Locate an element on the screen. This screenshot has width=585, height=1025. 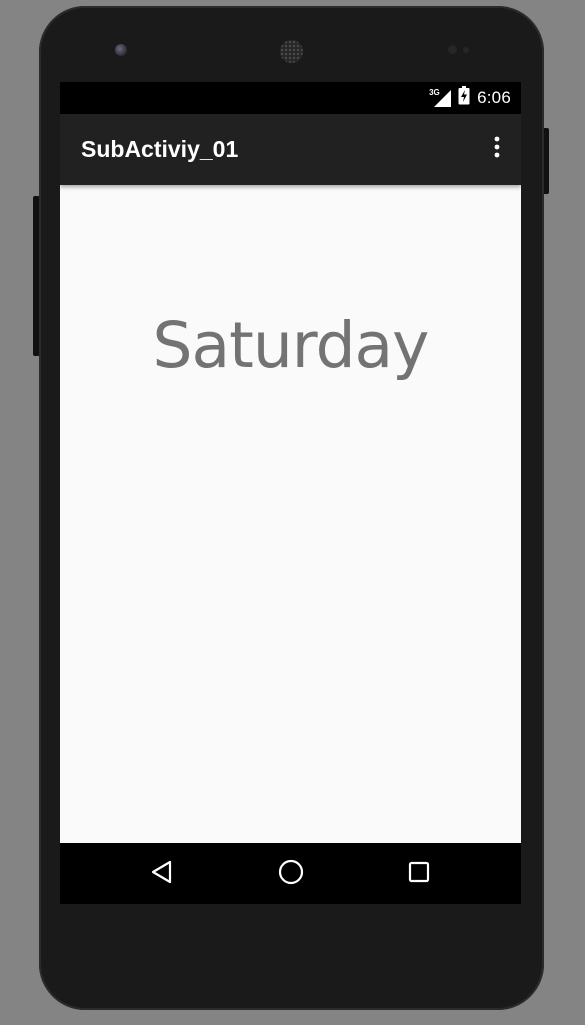
home-circle-icon is located at coordinates (291, 874).